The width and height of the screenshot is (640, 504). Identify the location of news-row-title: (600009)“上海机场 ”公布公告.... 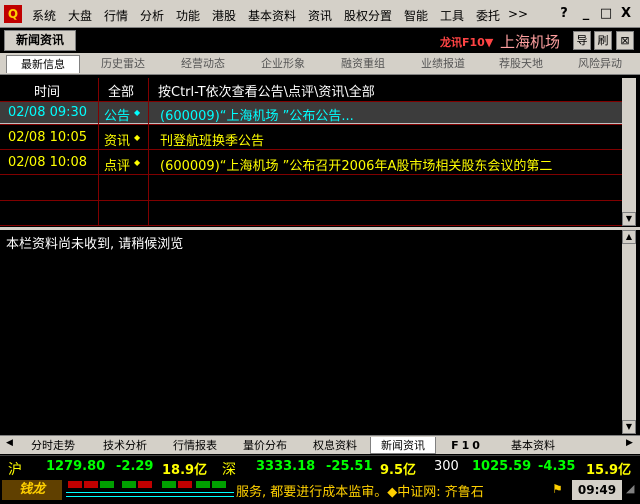
(257, 114).